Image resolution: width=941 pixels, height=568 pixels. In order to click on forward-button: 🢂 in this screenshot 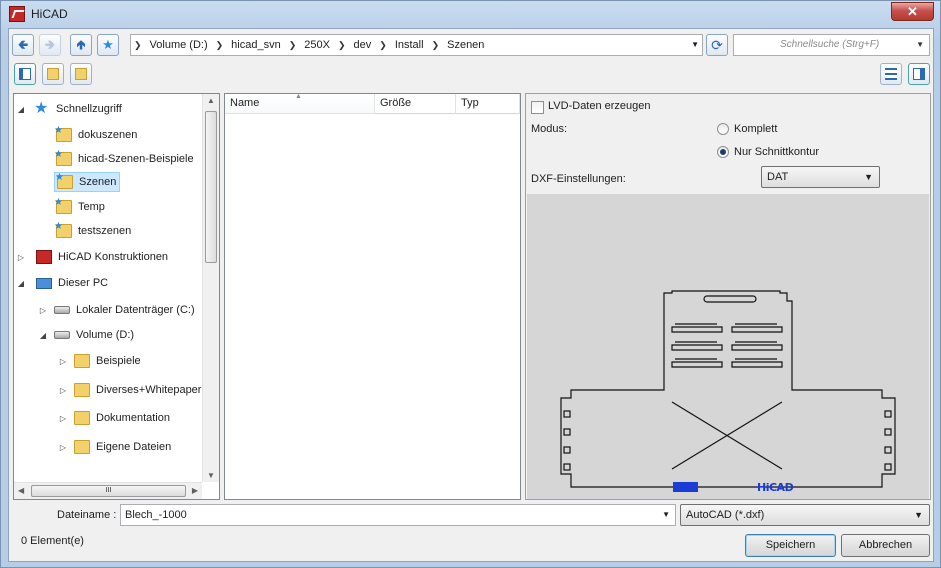, I will do `click(50, 45)`.